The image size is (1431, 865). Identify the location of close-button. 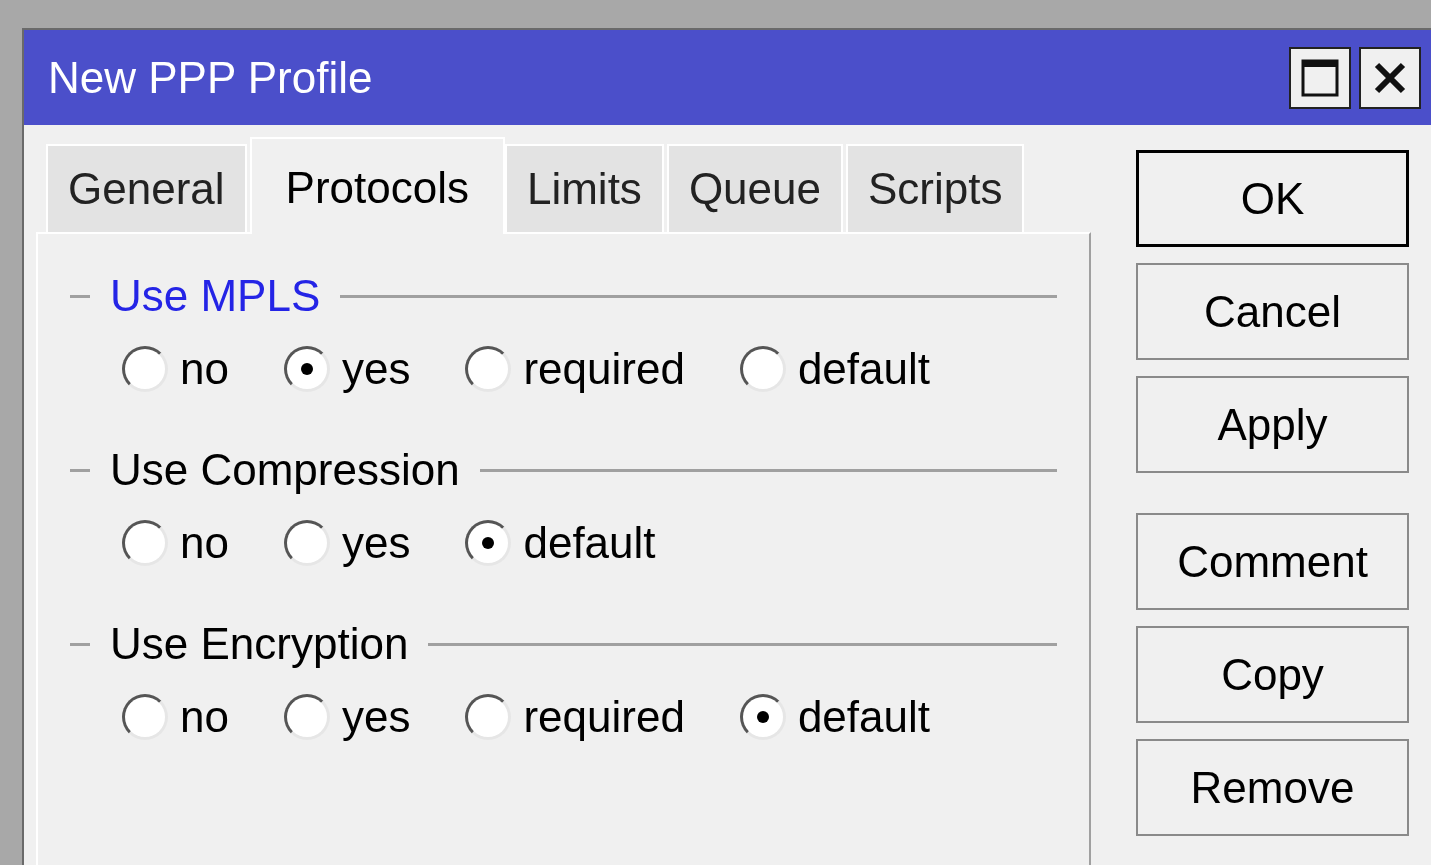
(1390, 77).